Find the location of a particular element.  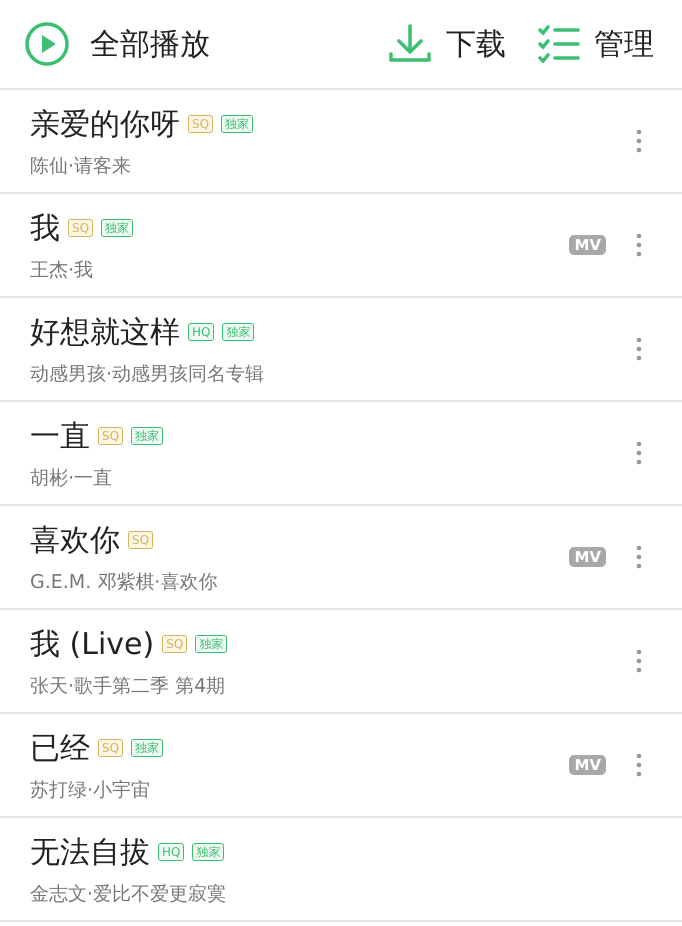

play-all-button: 全部播放 is located at coordinates (117, 44).